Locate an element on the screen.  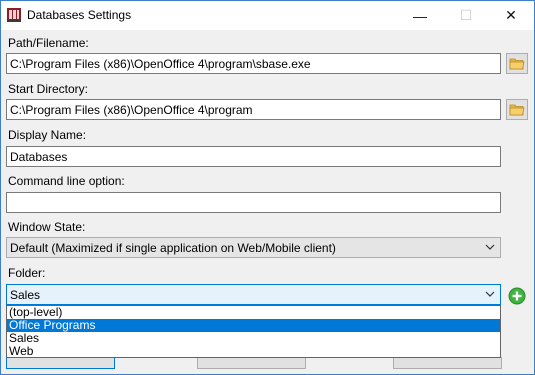
help-button is located at coordinates (447, 363).